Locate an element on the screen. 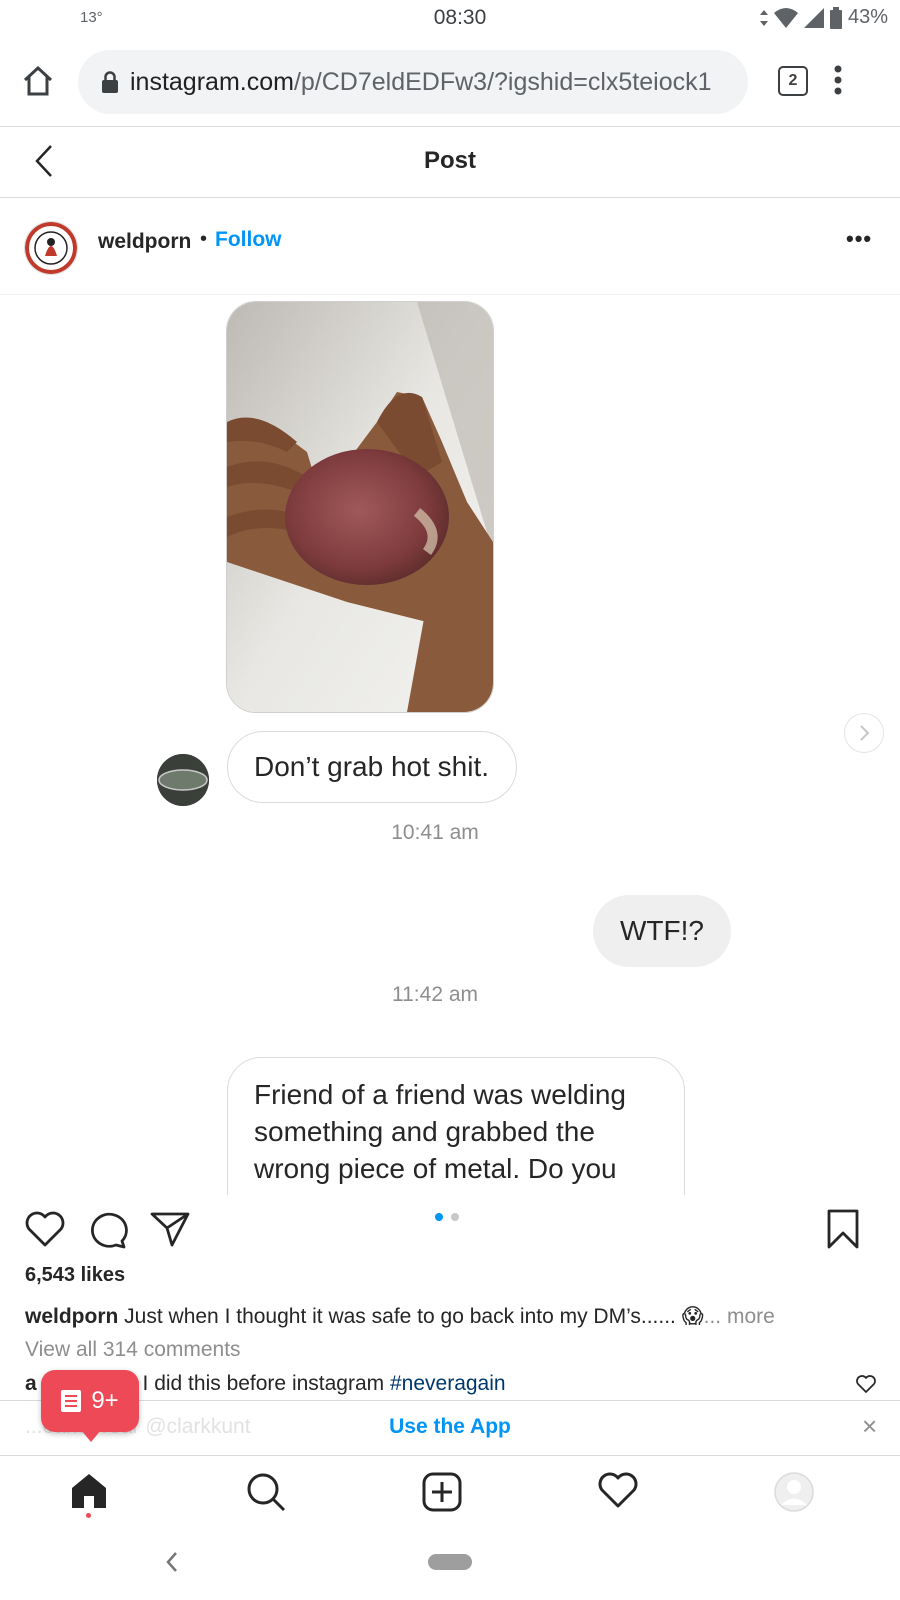 Image resolution: width=900 pixels, height=1600 pixels. home-activity-dot is located at coordinates (88, 1515).